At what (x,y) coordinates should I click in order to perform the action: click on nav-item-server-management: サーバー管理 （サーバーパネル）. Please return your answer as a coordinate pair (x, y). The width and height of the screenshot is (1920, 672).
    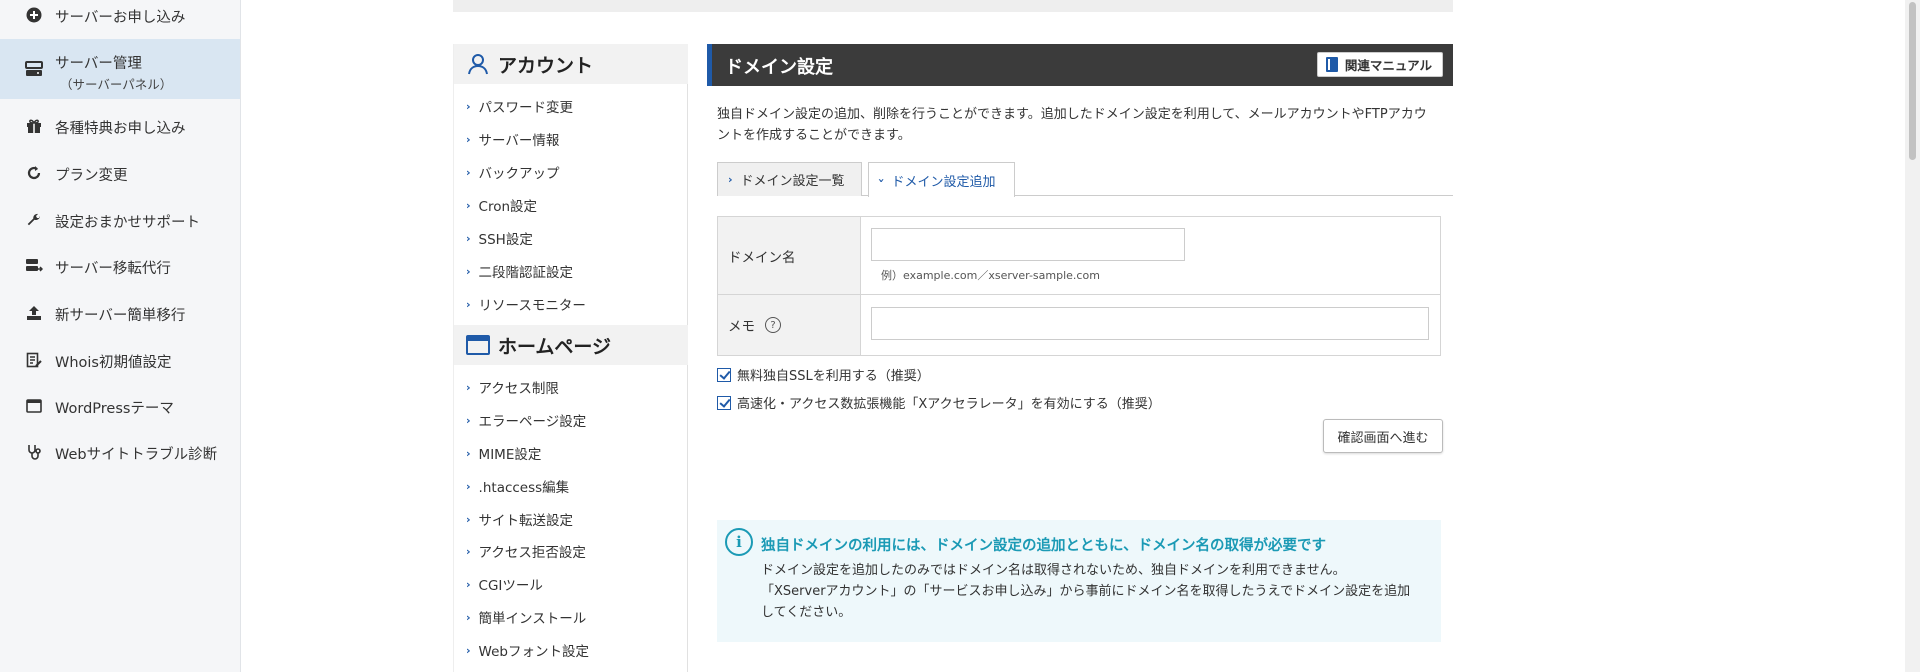
    Looking at the image, I should click on (120, 69).